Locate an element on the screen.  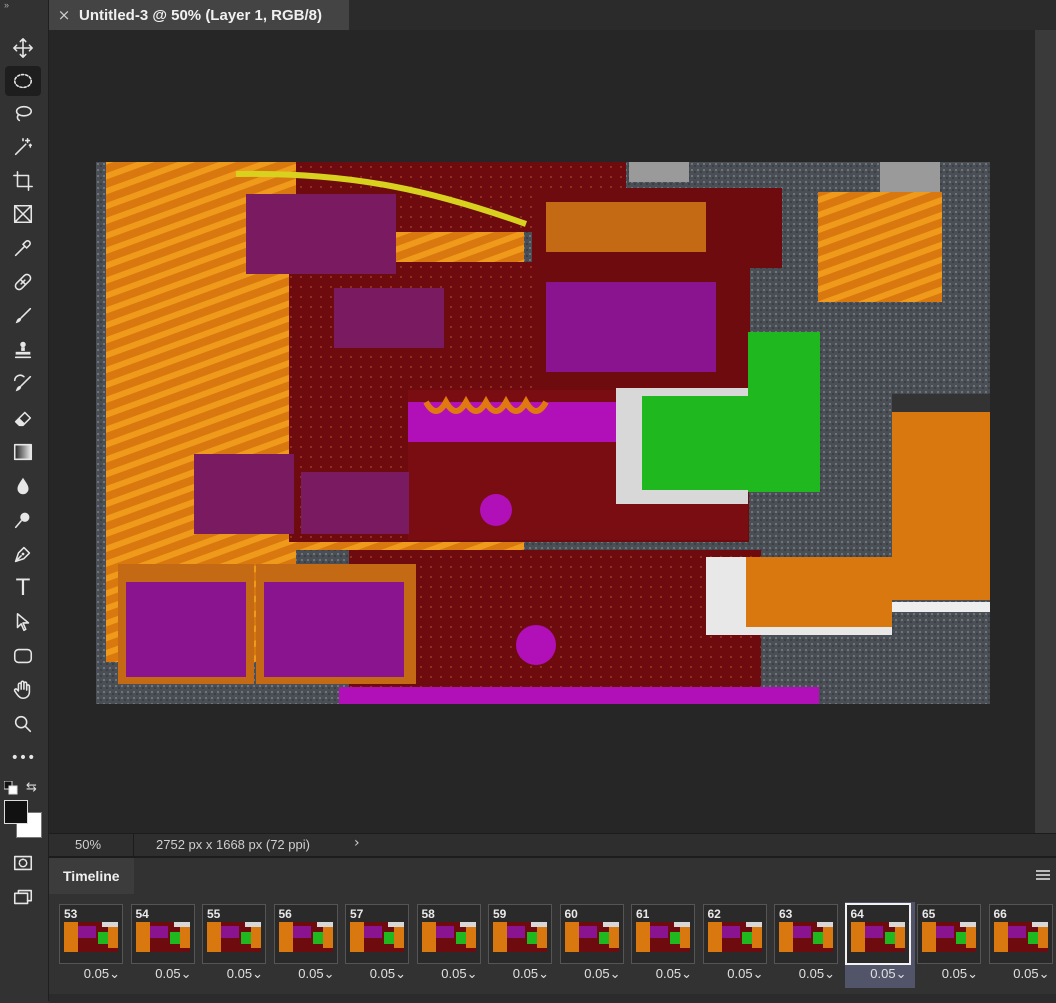
foreground-color-swatch is located at coordinates (16, 812).